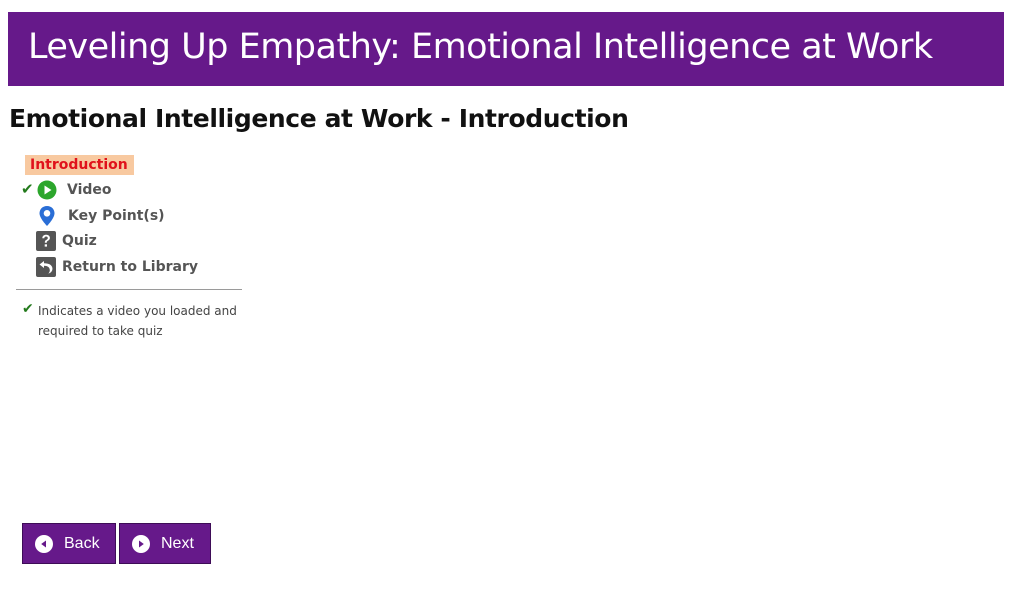  Describe the element at coordinates (177, 543) in the screenshot. I see `next-button-label: Next` at that location.